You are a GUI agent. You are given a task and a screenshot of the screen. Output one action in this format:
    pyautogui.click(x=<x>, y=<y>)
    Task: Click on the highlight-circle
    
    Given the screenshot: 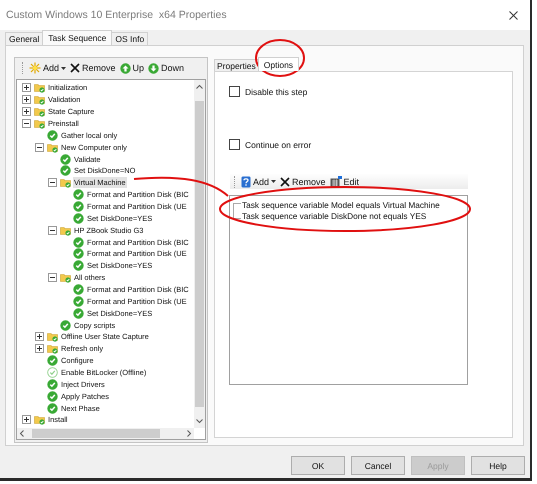 What is the action you would take?
    pyautogui.click(x=280, y=58)
    